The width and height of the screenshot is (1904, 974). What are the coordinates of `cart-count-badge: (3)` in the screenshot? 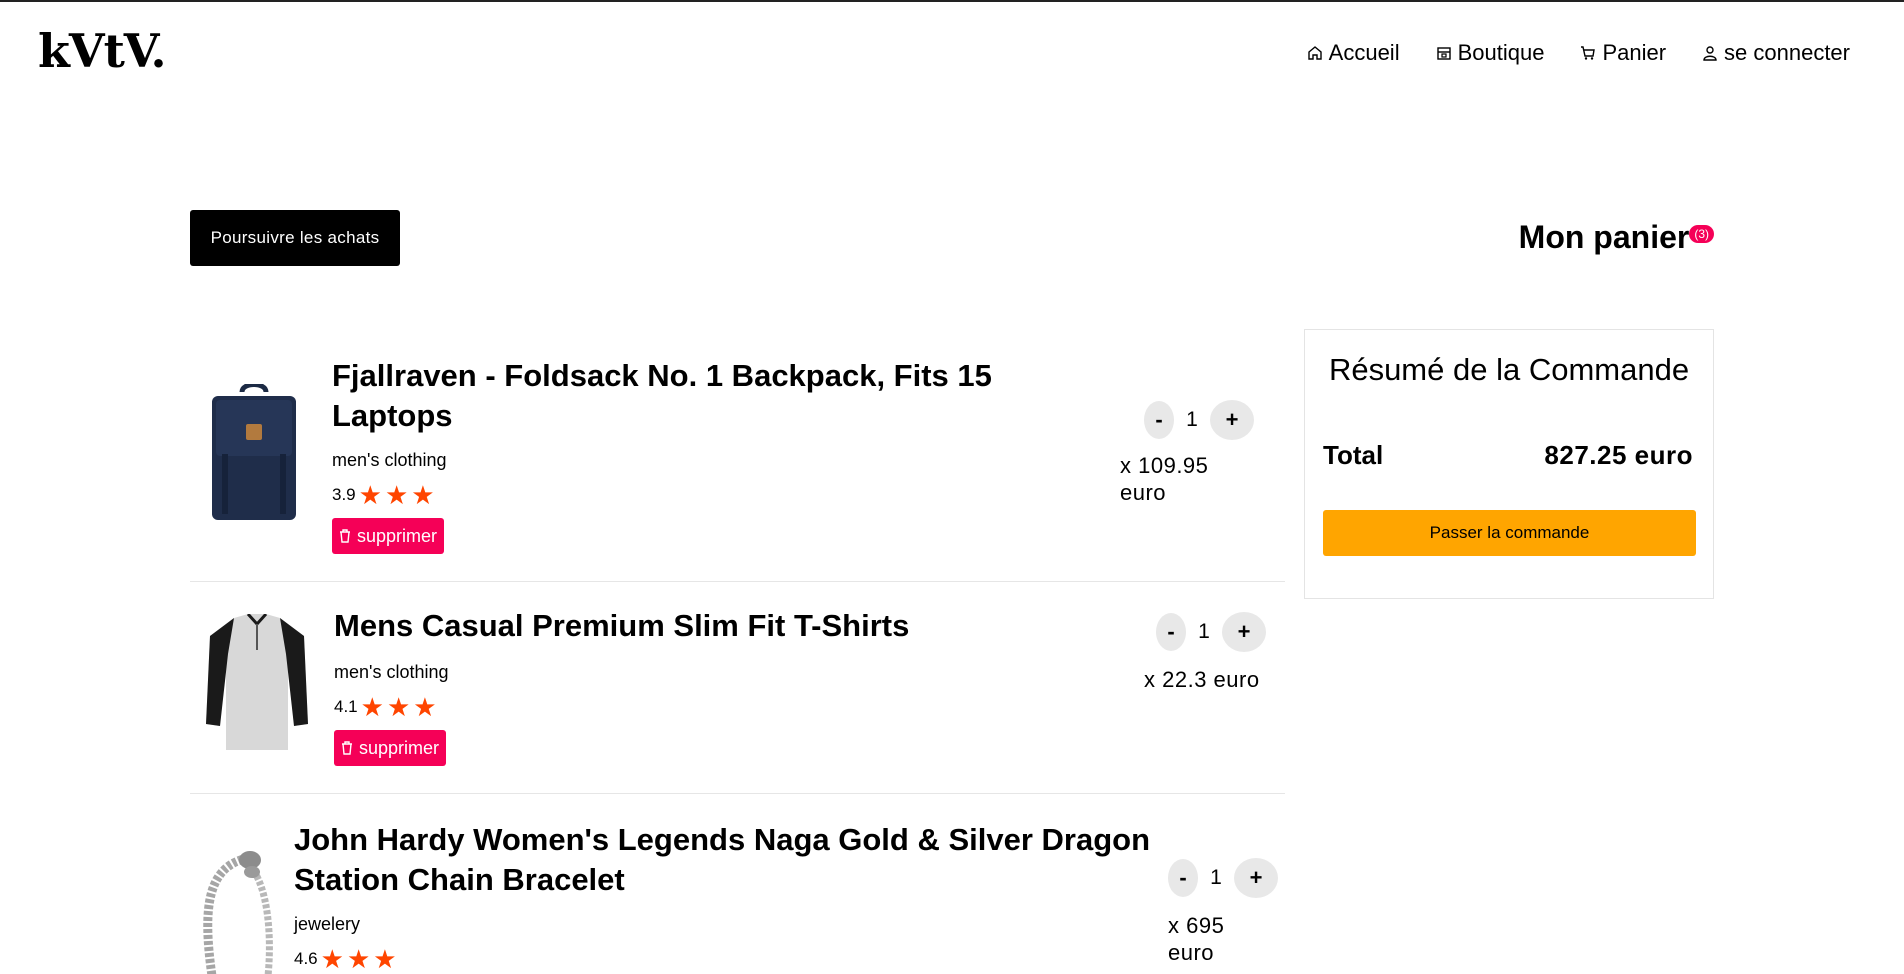 It's located at (1701, 234).